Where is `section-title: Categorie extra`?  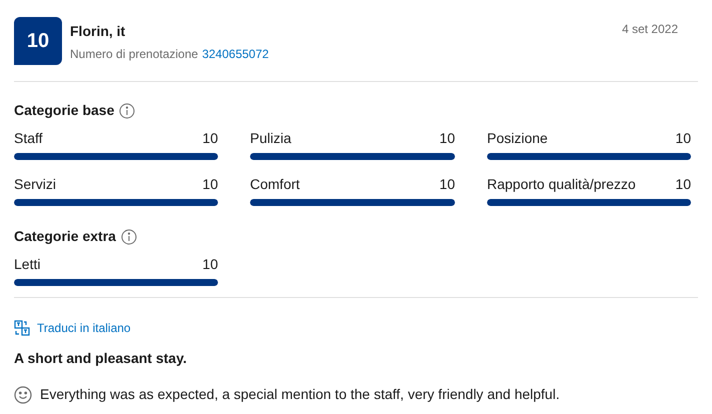
section-title: Categorie extra is located at coordinates (65, 236).